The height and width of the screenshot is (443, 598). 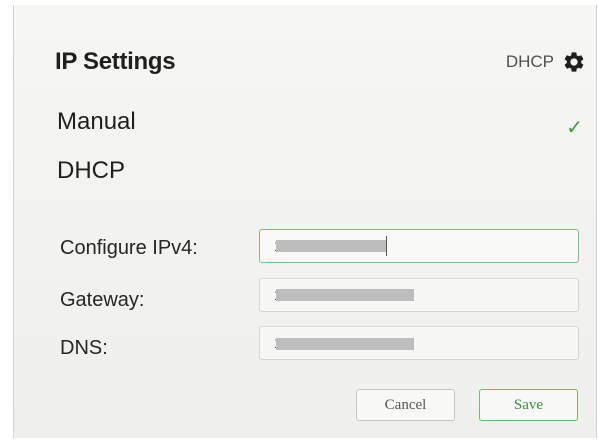 What do you see at coordinates (91, 171) in the screenshot?
I see `mode-option-dhcp: DHCP` at bounding box center [91, 171].